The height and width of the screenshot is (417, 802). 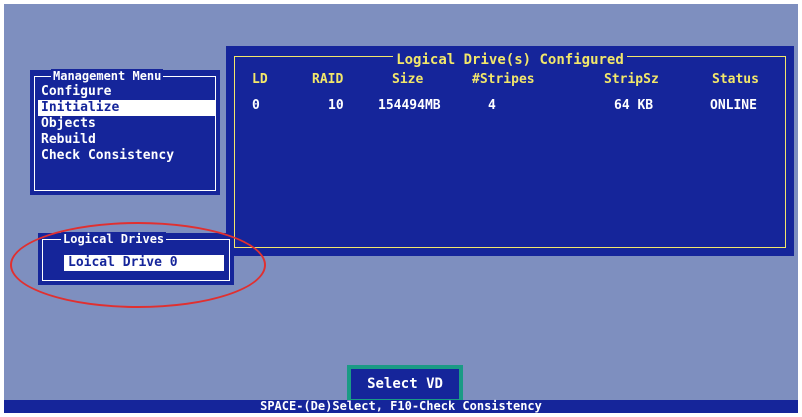 What do you see at coordinates (408, 79) in the screenshot?
I see `column-header-size: Size` at bounding box center [408, 79].